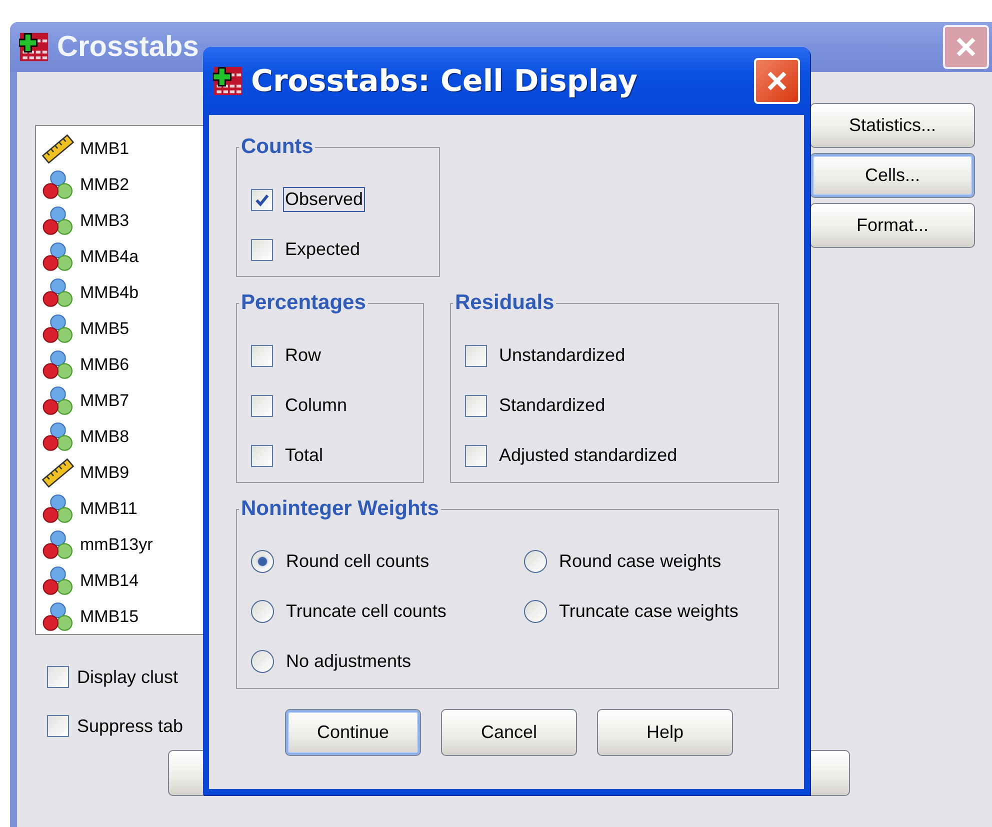  I want to click on variable-item: MMB8, so click(105, 437).